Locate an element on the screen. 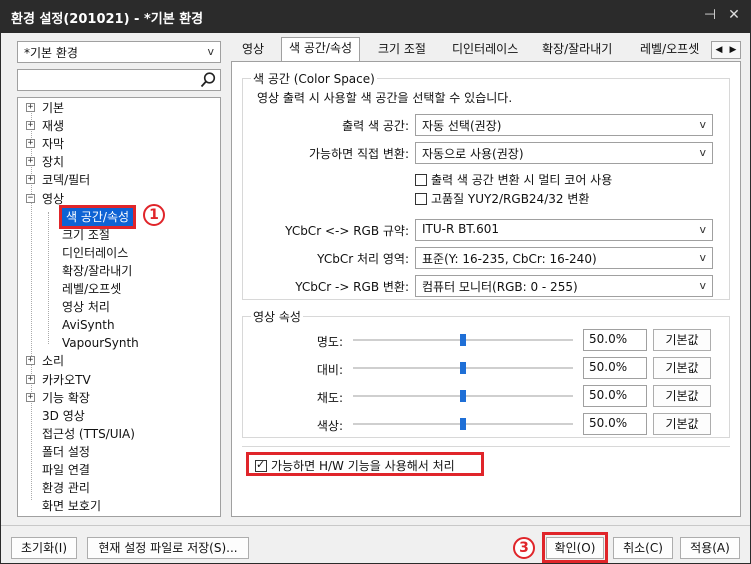 This screenshot has height=564, width=751. search-input is located at coordinates (108, 80).